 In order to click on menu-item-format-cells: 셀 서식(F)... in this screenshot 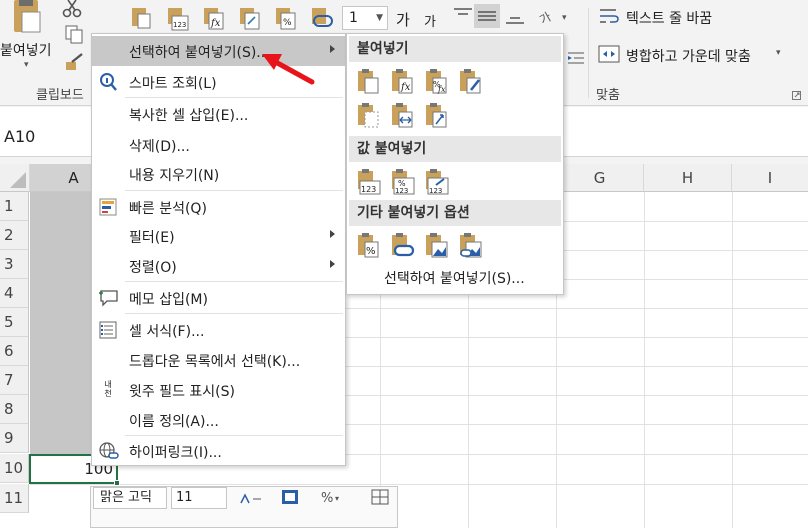, I will do `click(218, 330)`.